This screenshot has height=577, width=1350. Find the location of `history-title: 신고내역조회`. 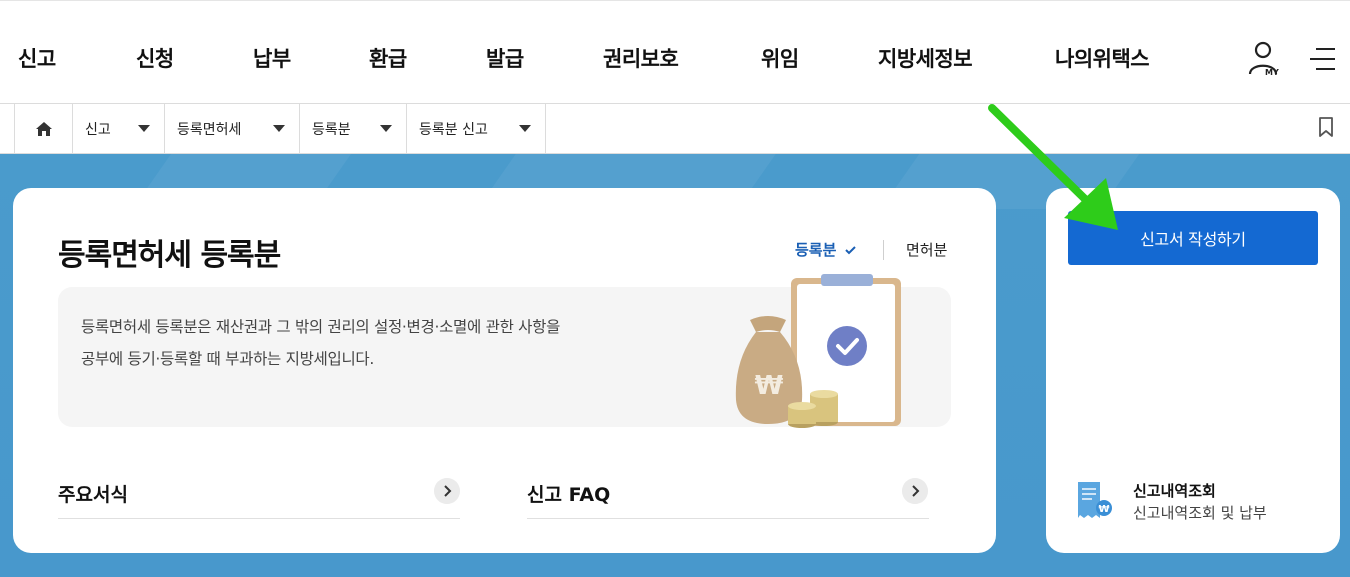

history-title: 신고내역조회 is located at coordinates (1174, 490).